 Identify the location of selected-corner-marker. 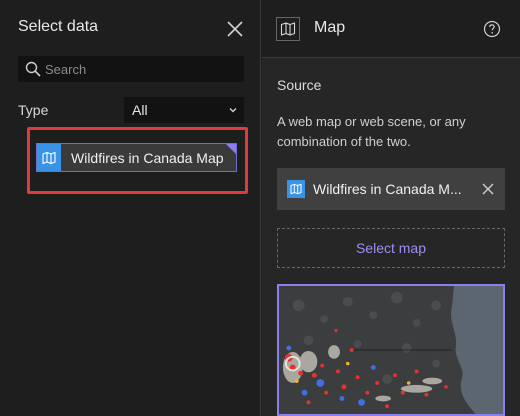
(231, 149).